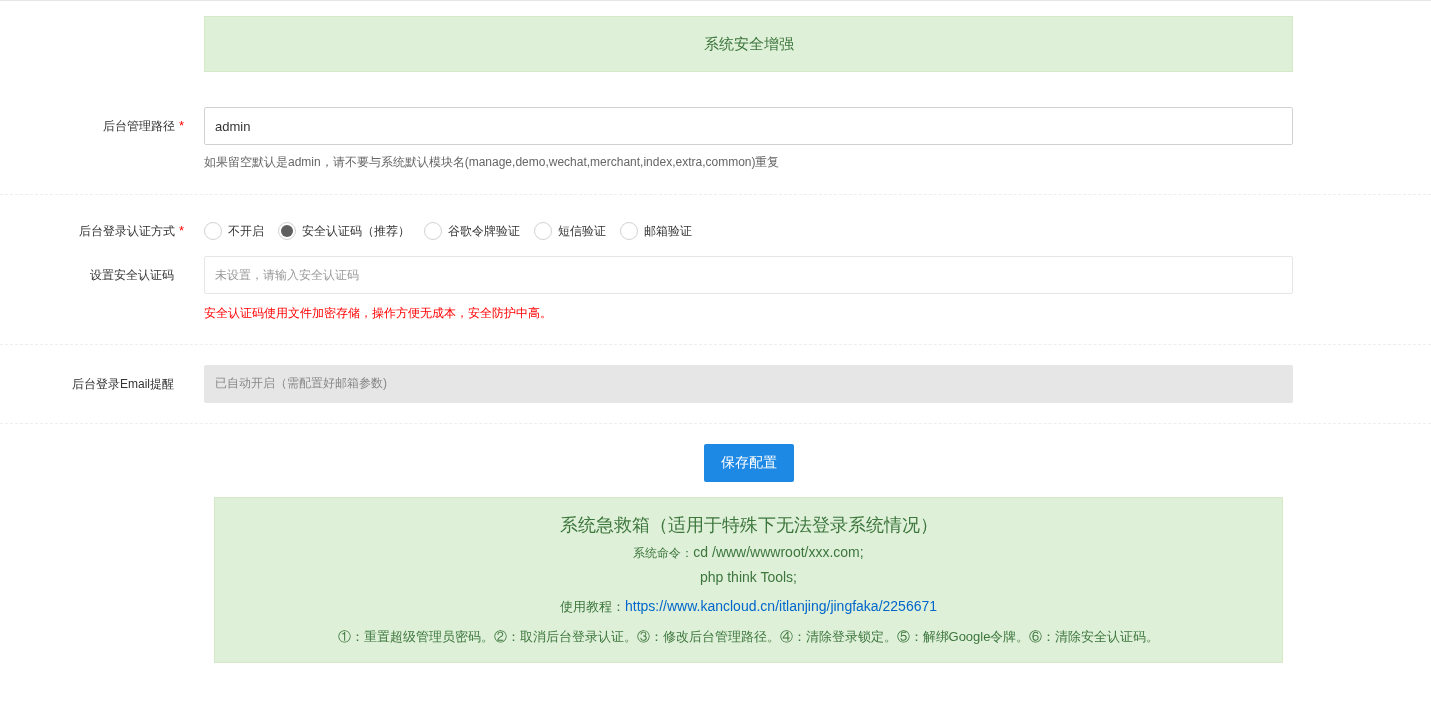  I want to click on field-label: 后台登录认证方式, so click(126, 231).